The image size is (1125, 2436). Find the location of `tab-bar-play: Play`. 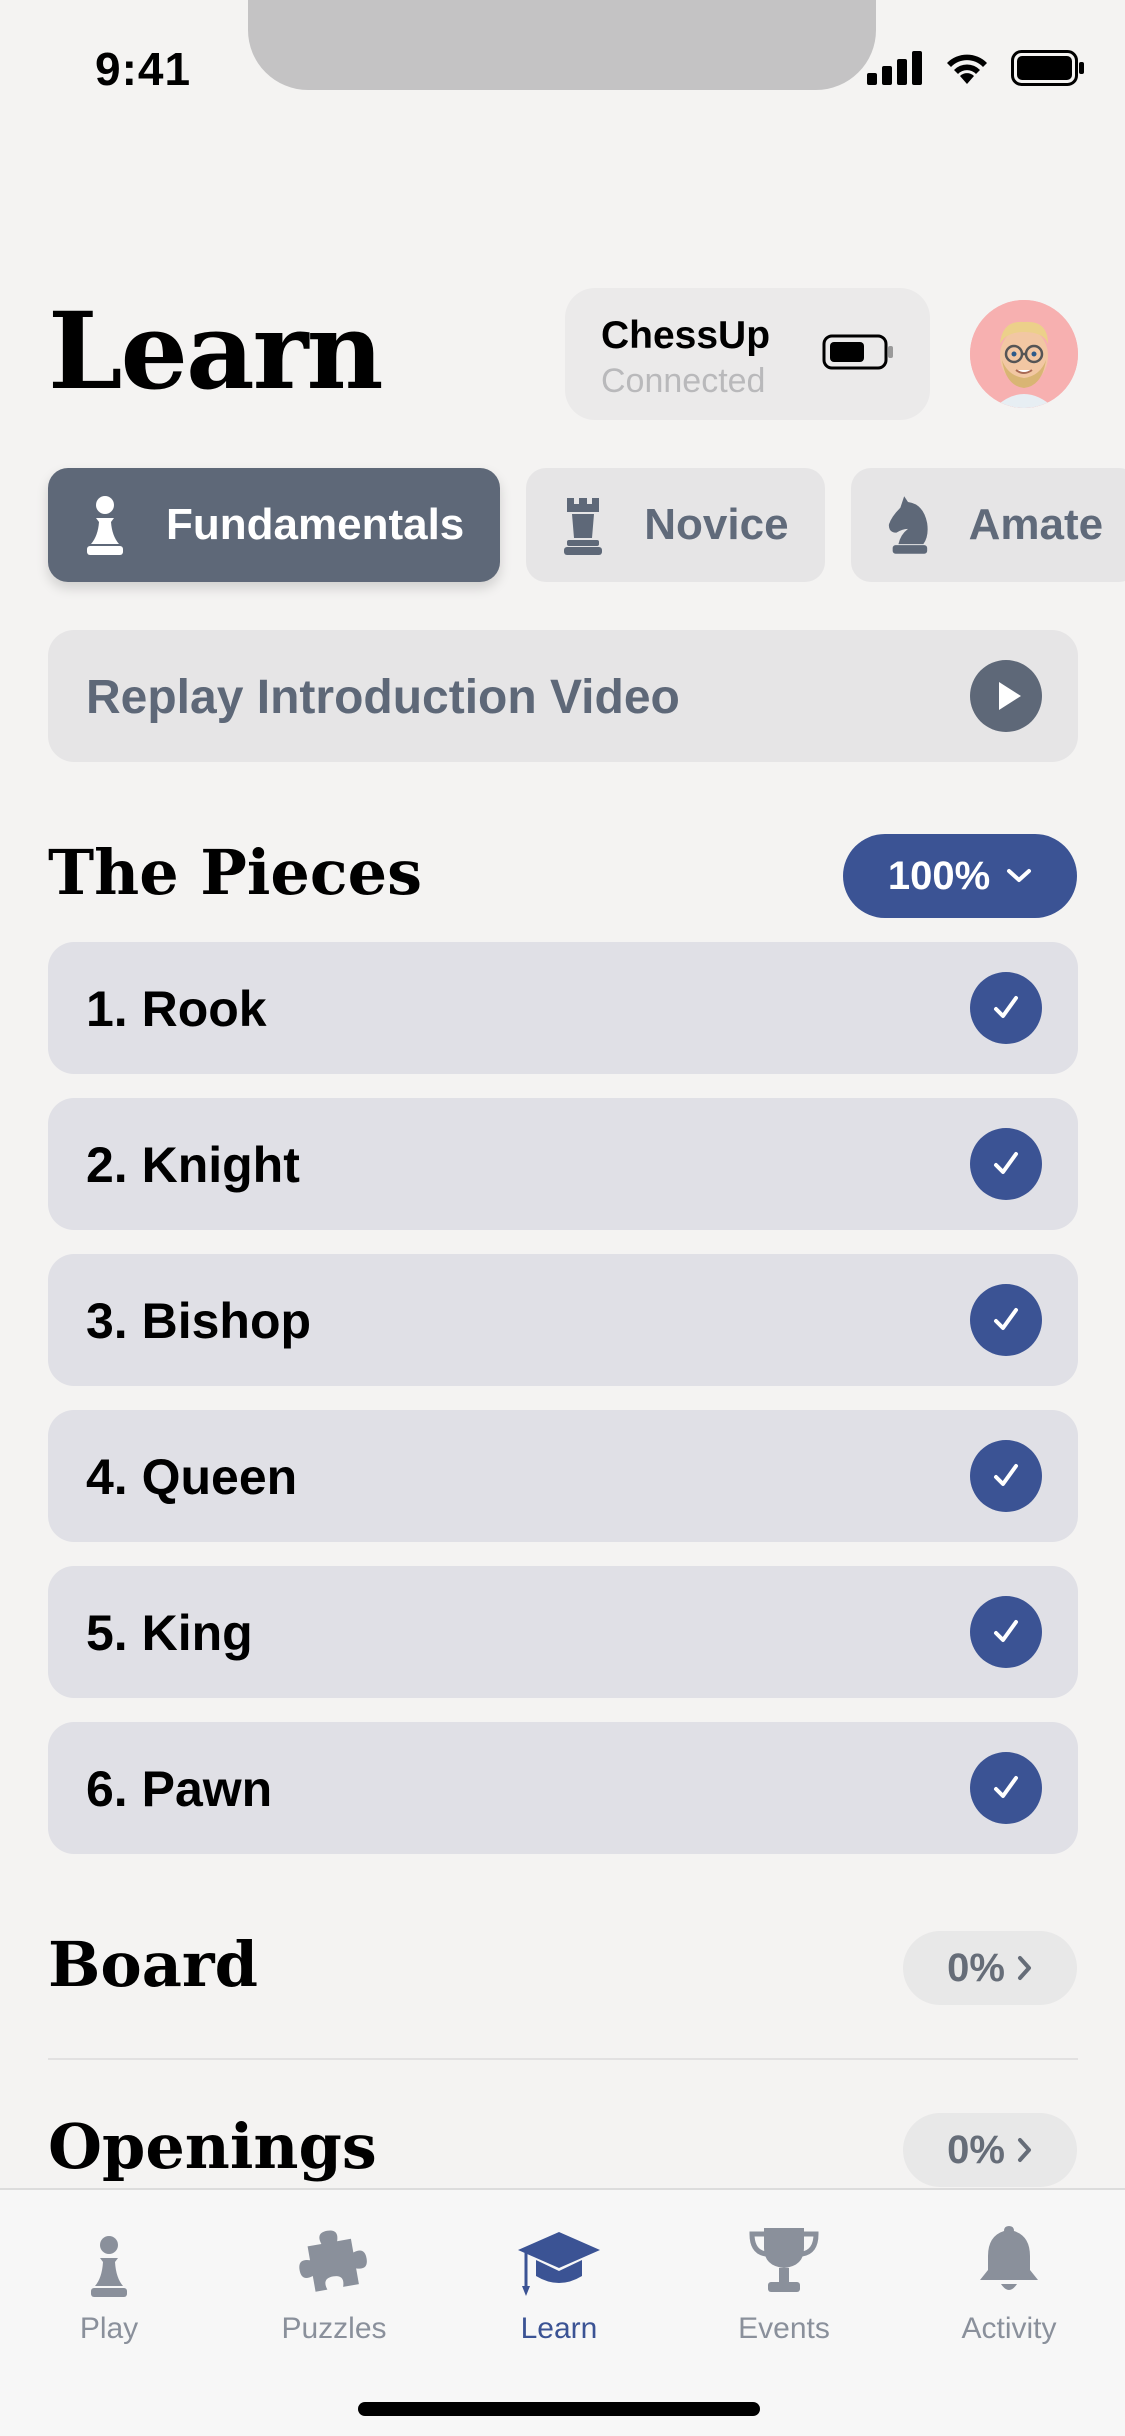

tab-bar-play: Play is located at coordinates (109, 2277).